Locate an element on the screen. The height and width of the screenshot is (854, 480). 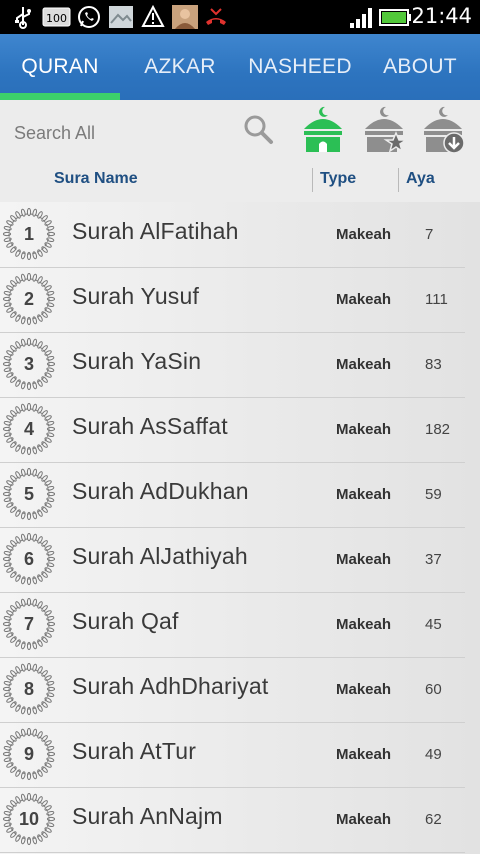
ornament-number-badge-icon: 2 is located at coordinates (29, 299).